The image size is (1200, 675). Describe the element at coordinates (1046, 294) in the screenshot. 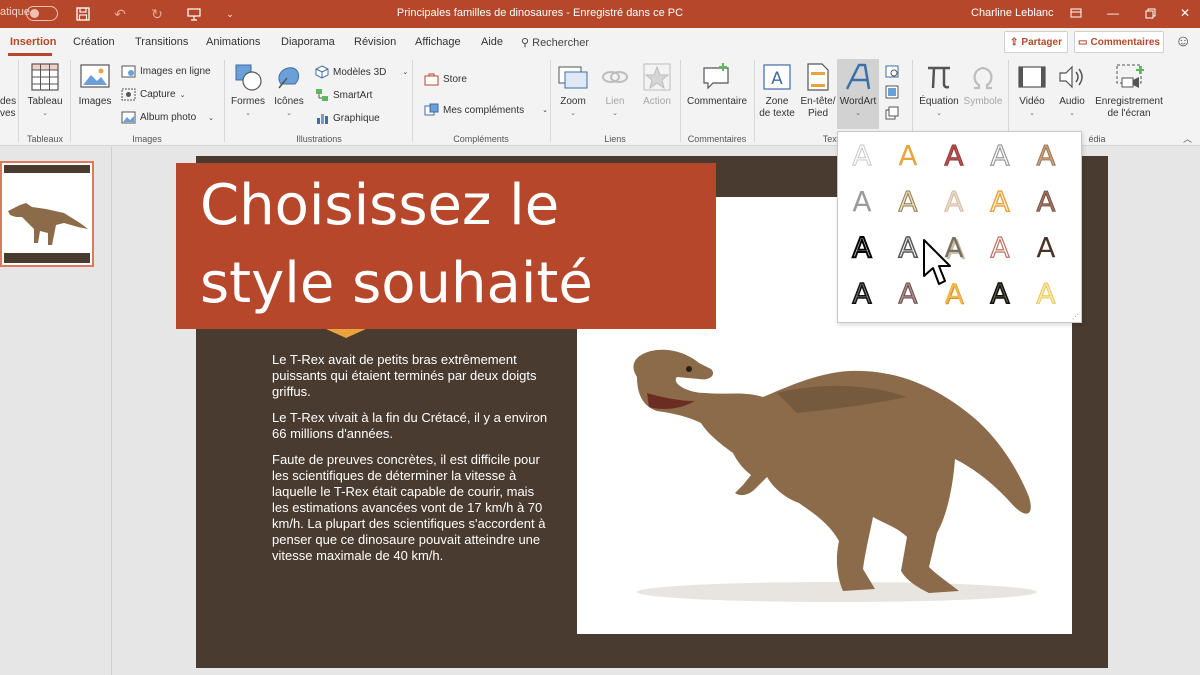

I see `wordart-style-light-gold: A` at that location.